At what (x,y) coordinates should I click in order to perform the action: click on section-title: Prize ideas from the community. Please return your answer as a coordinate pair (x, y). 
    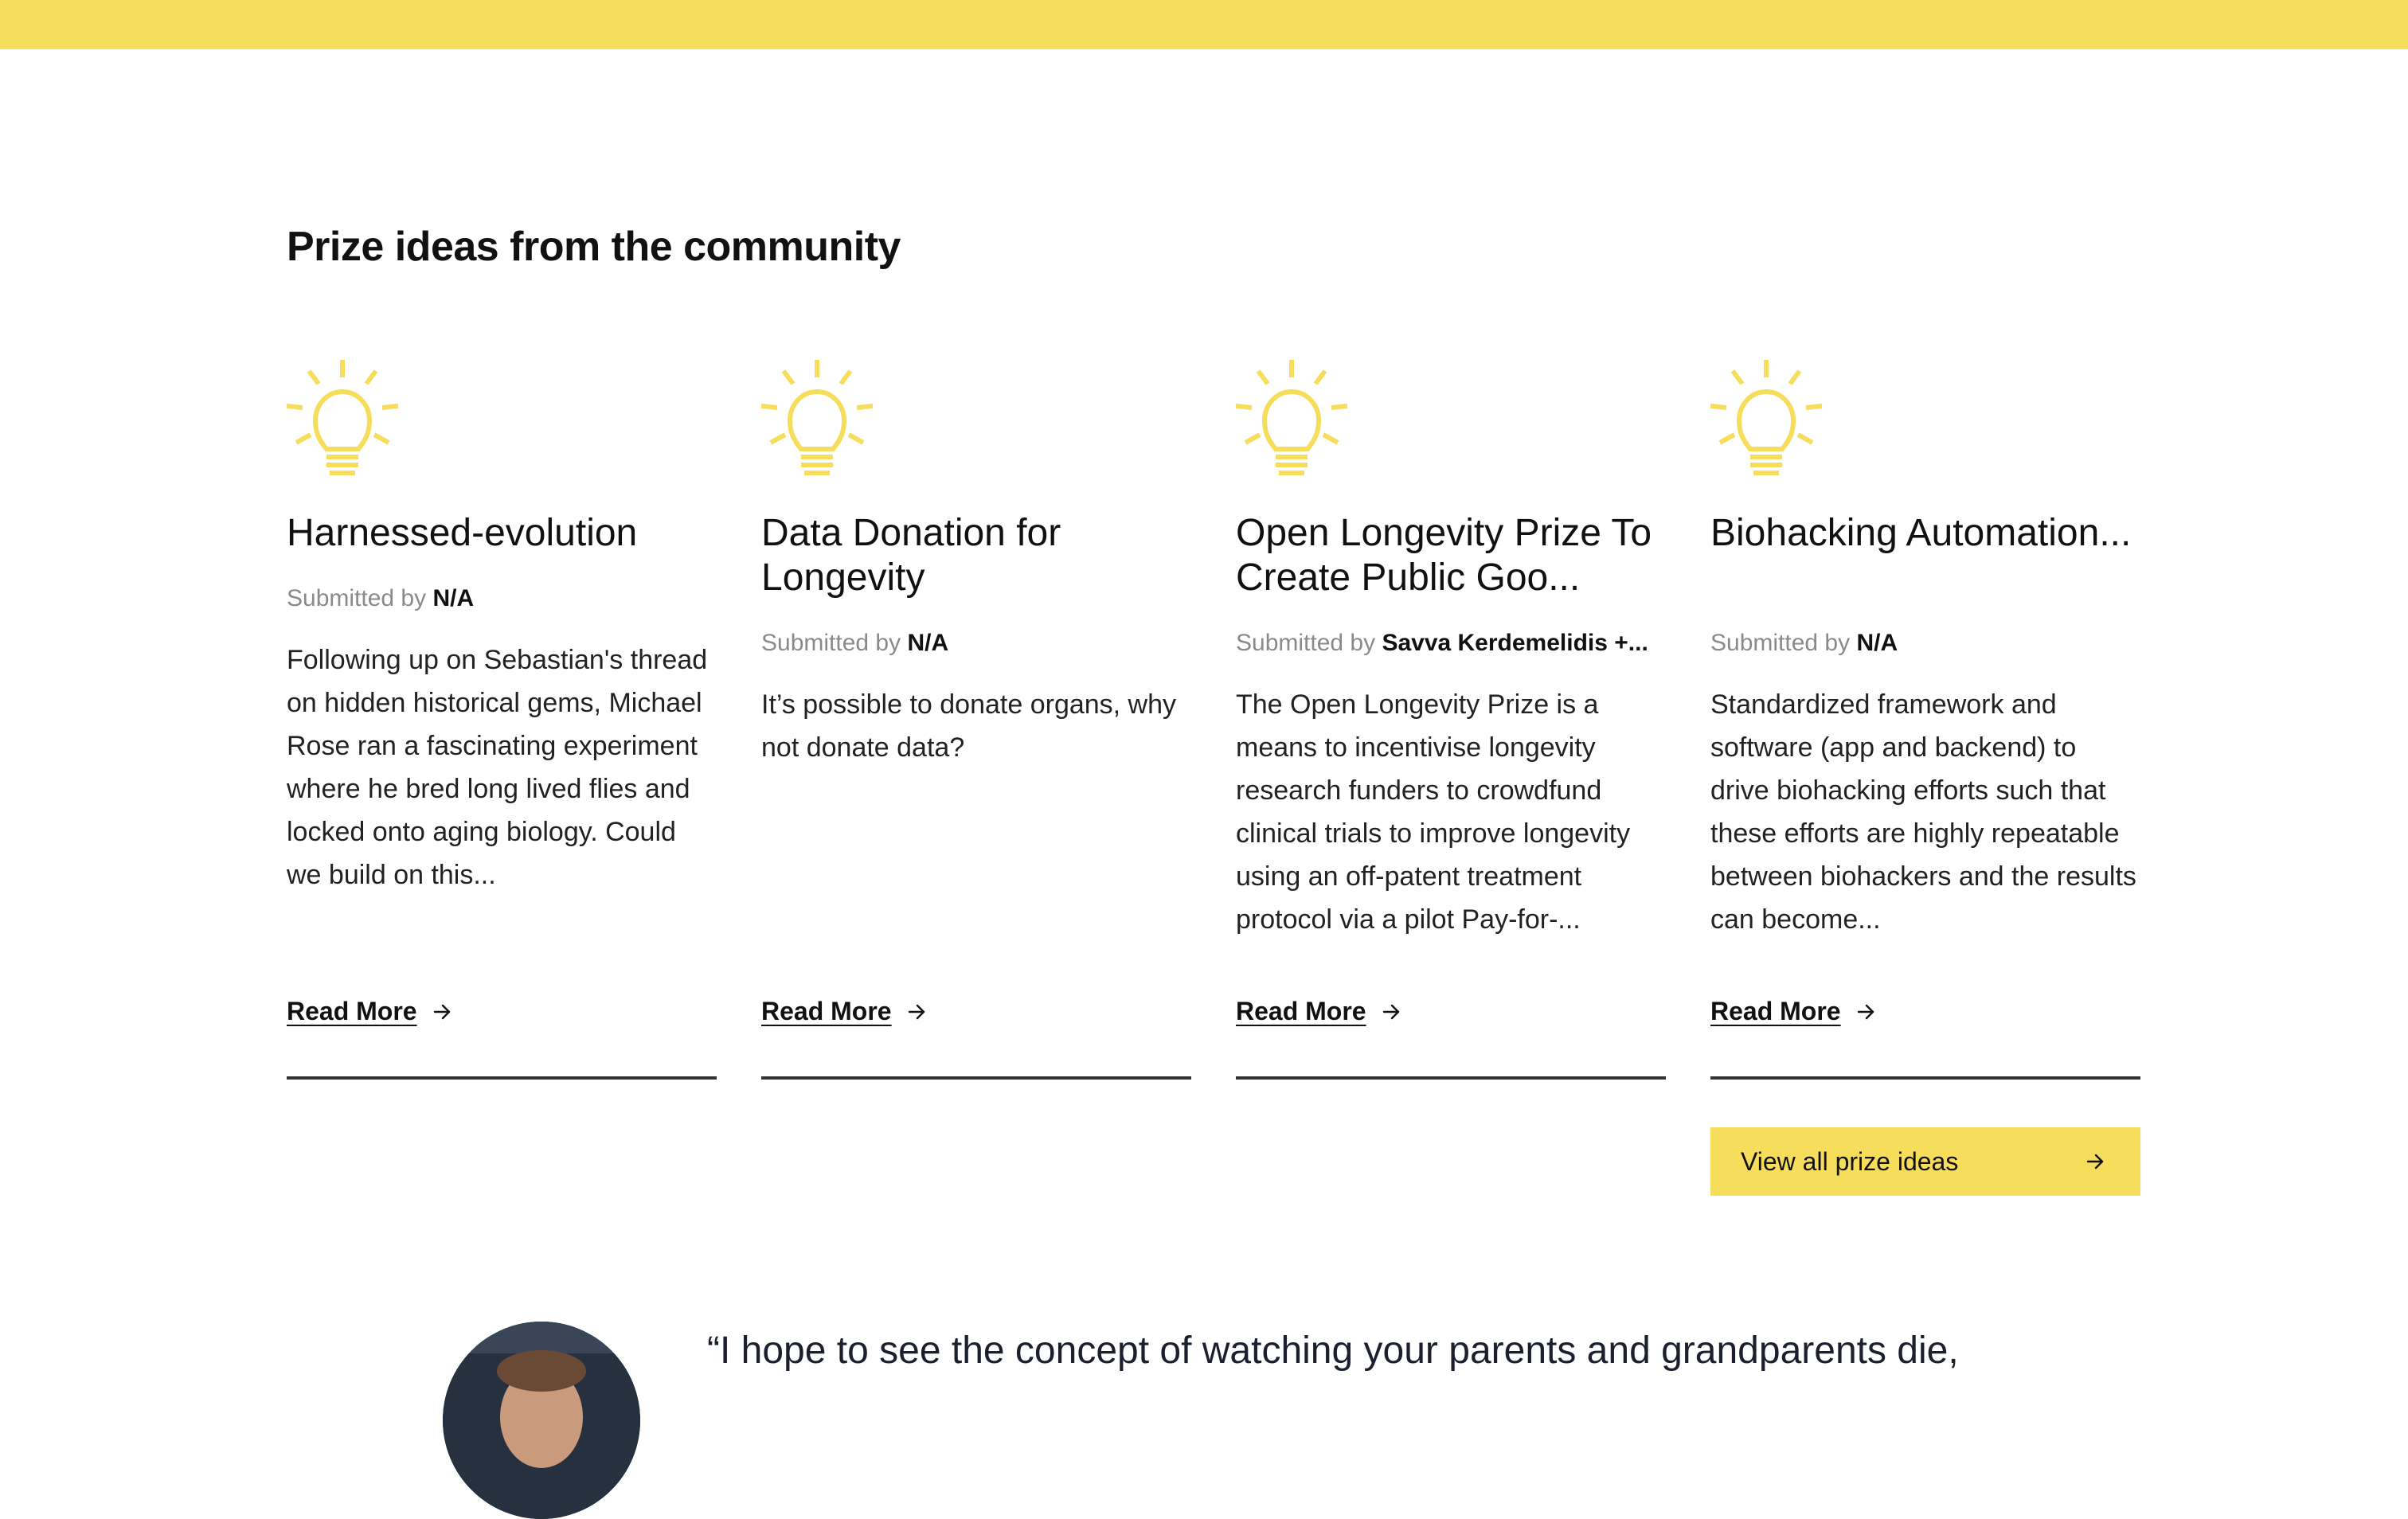
    Looking at the image, I should click on (594, 247).